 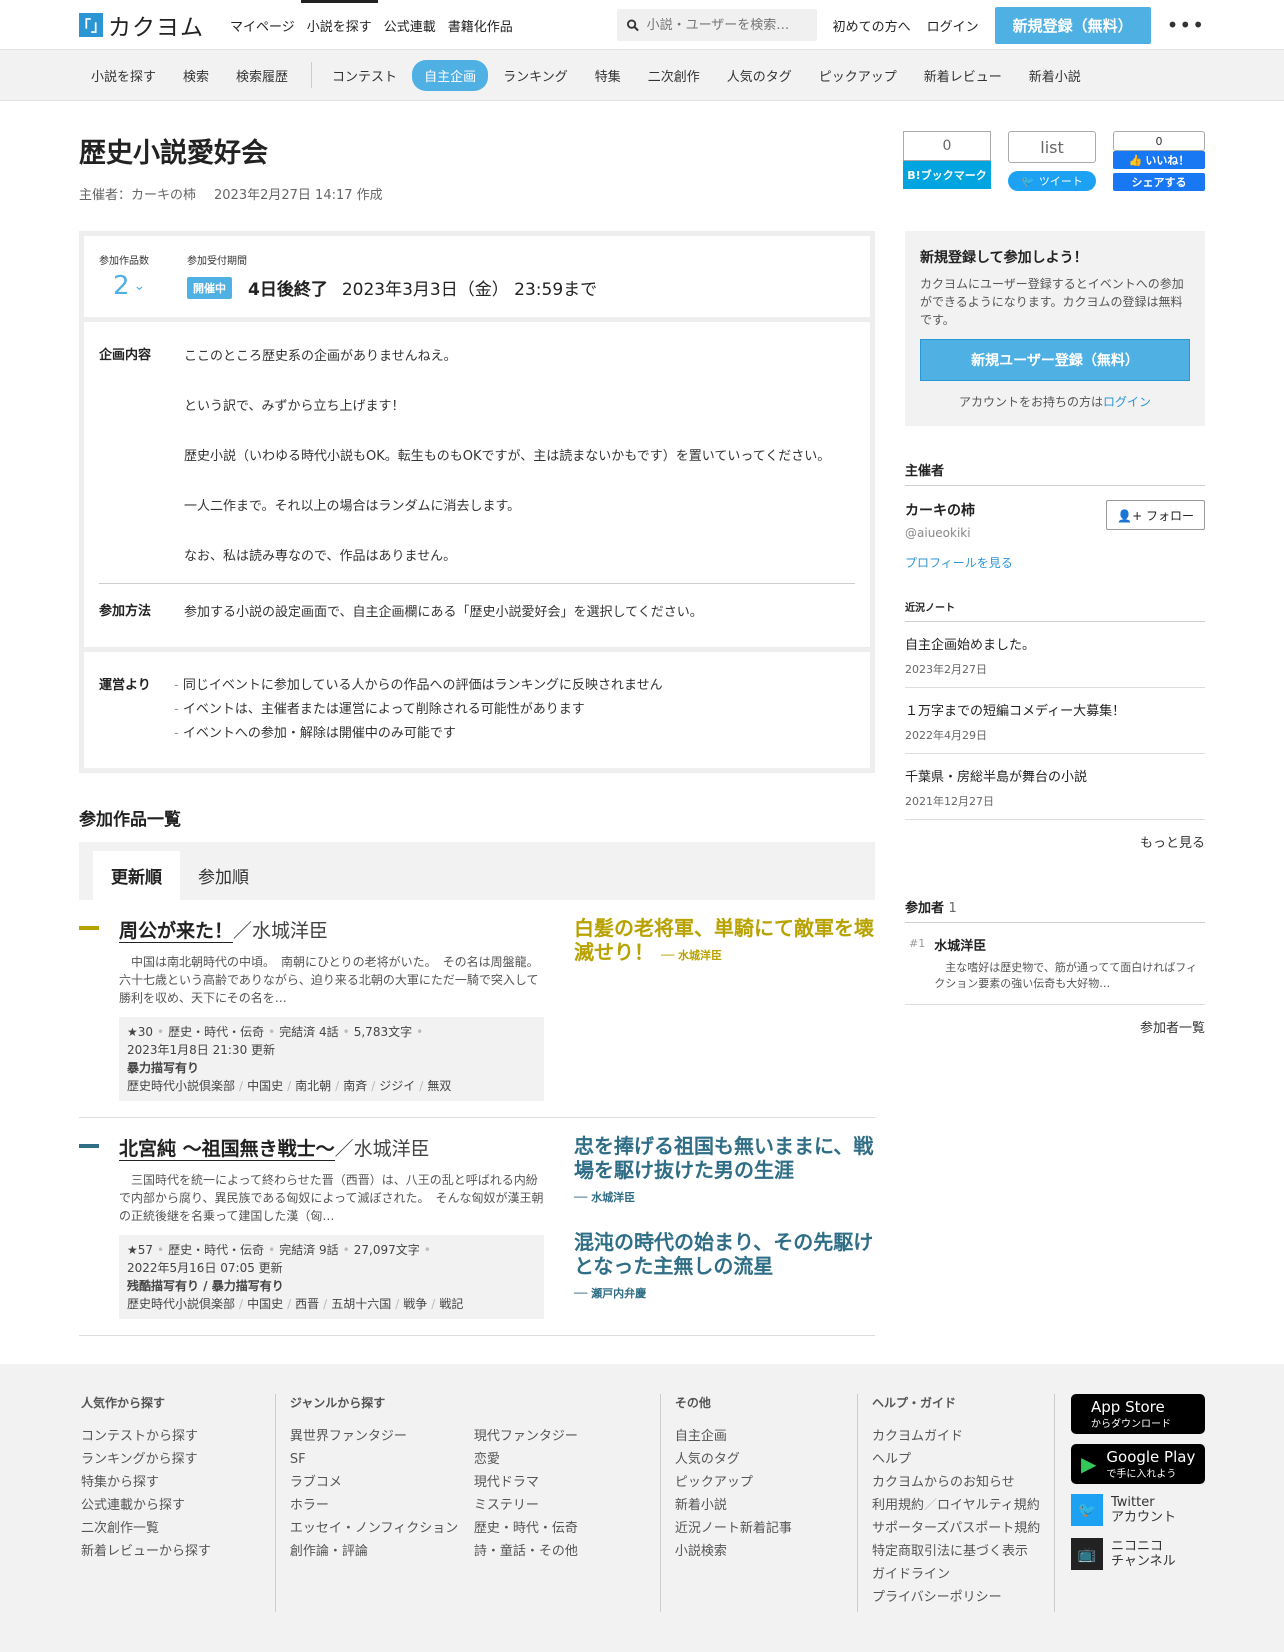 I want to click on work-status: 完結済 9話, so click(x=309, y=1250).